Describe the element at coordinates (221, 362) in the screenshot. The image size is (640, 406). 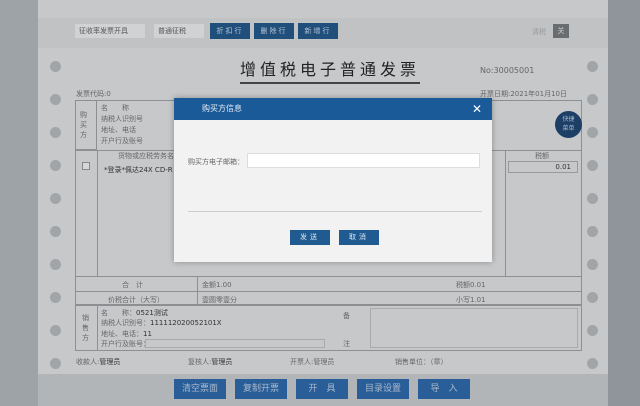
I see `reviewer-select: 管理员` at that location.